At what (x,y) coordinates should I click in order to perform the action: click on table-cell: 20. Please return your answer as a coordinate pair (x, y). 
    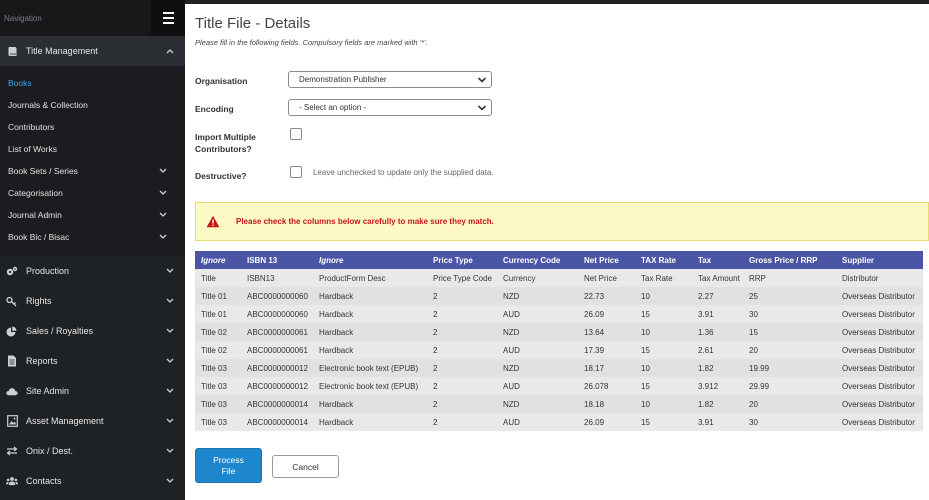
    Looking at the image, I should click on (753, 404).